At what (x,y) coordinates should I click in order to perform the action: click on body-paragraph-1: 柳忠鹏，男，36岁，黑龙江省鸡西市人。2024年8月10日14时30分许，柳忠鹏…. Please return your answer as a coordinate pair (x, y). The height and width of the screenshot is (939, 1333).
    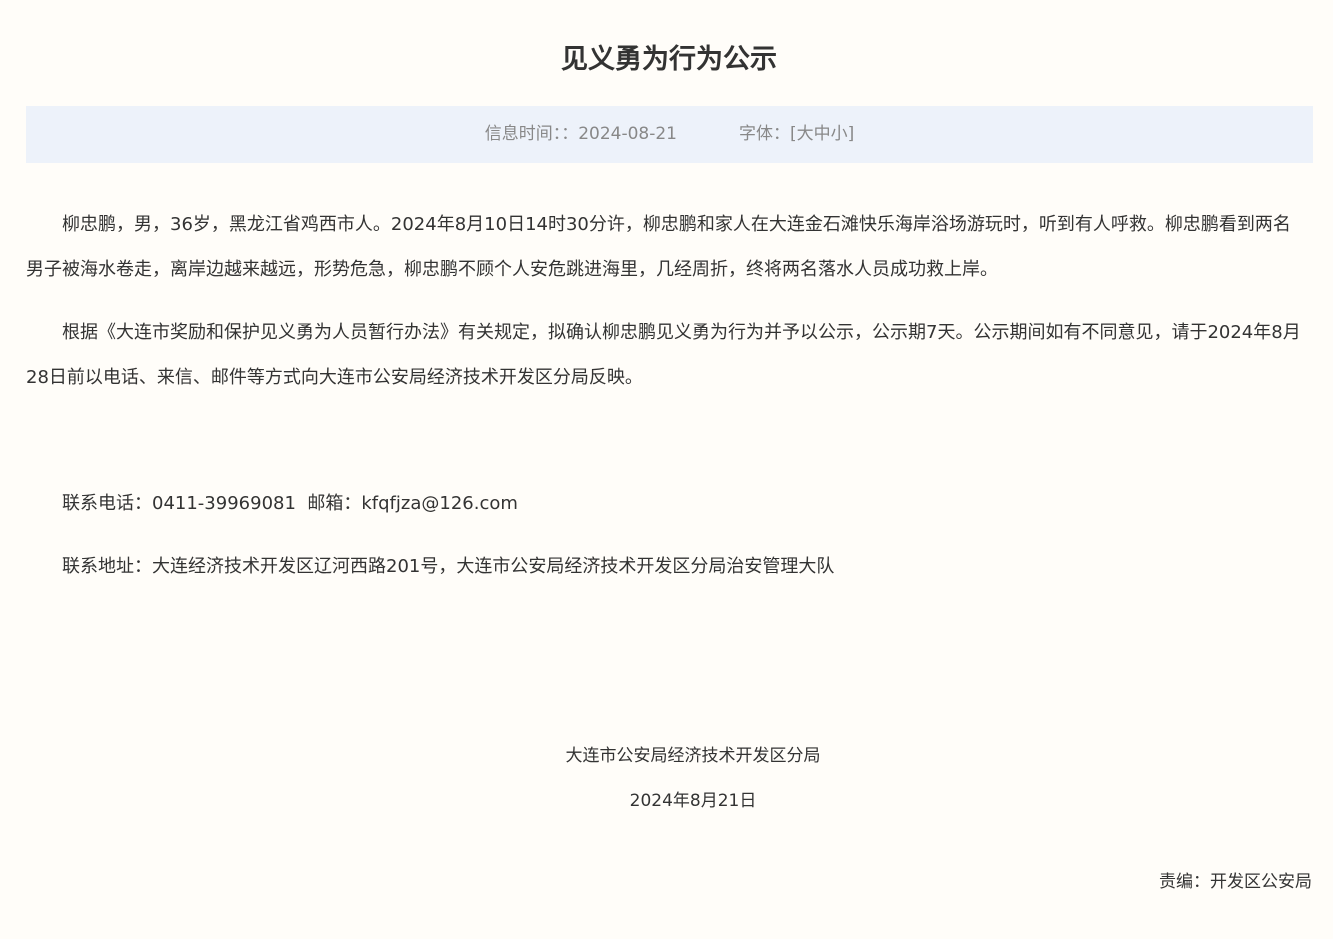
    Looking at the image, I should click on (658, 247).